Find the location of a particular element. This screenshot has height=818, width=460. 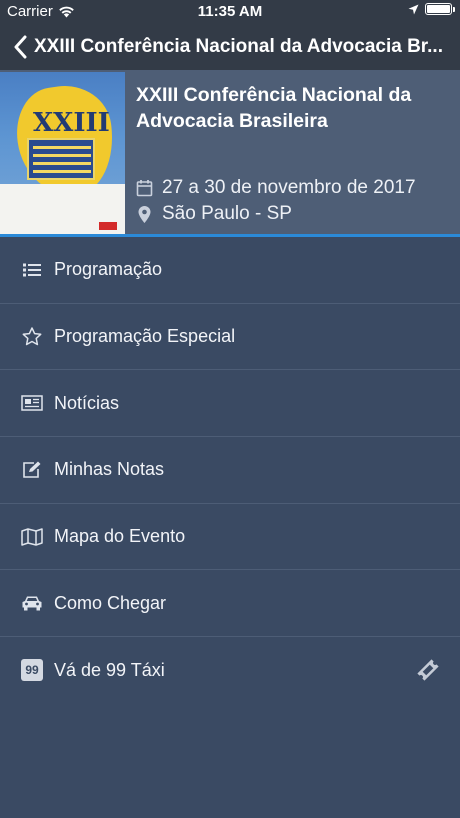

star-icon is located at coordinates (32, 337).